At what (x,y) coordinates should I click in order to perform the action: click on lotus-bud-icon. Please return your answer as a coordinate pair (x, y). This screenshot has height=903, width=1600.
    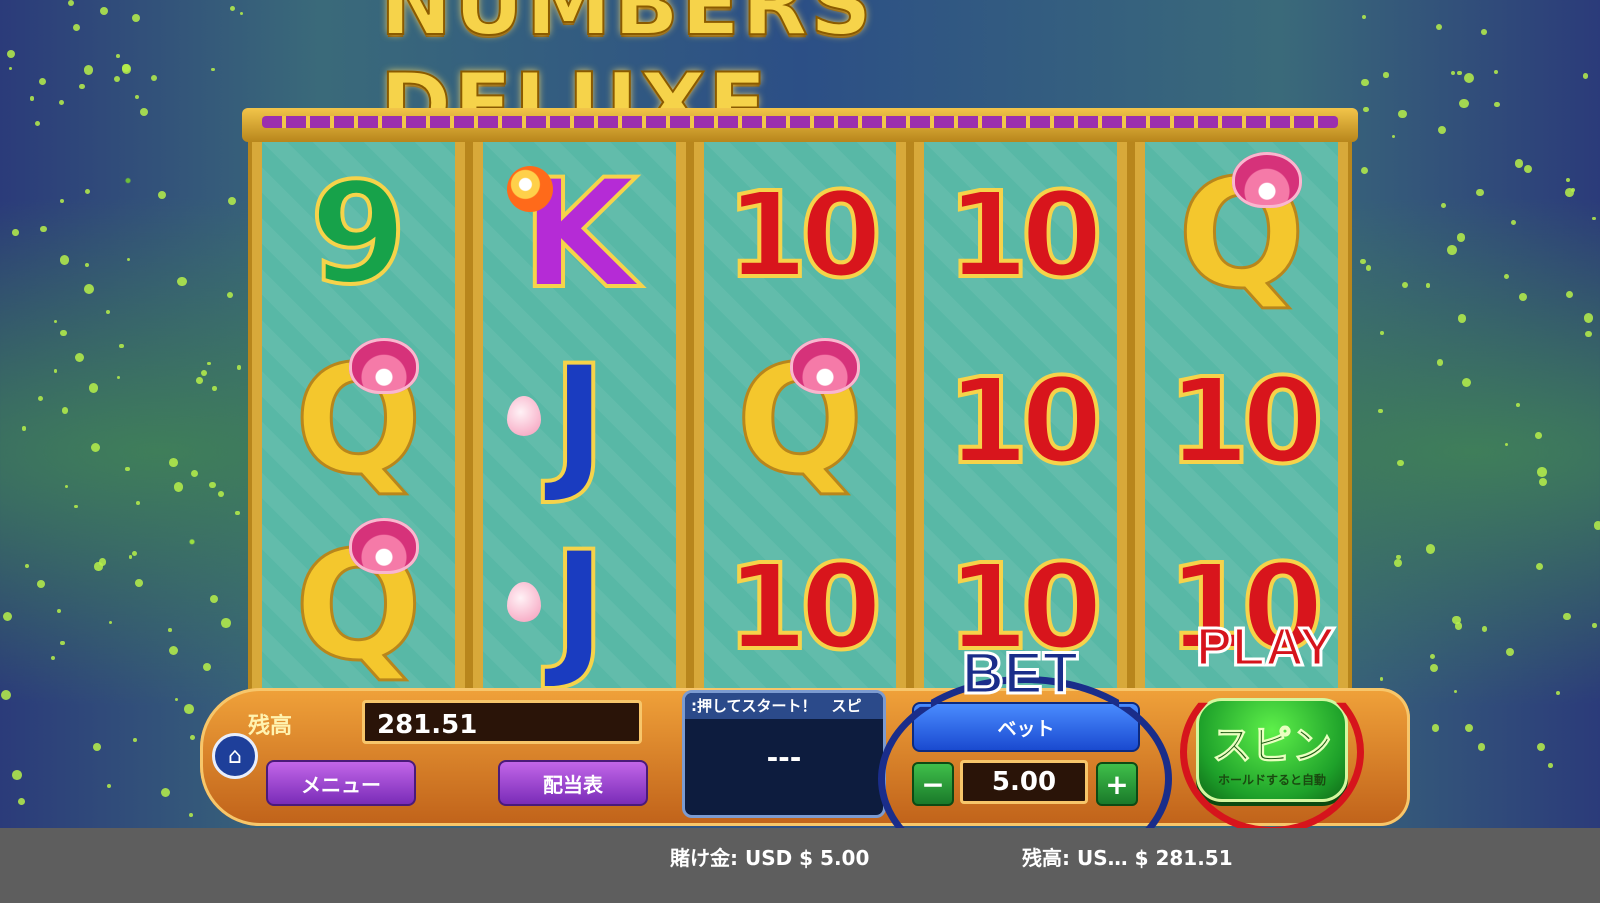
    Looking at the image, I should click on (523, 602).